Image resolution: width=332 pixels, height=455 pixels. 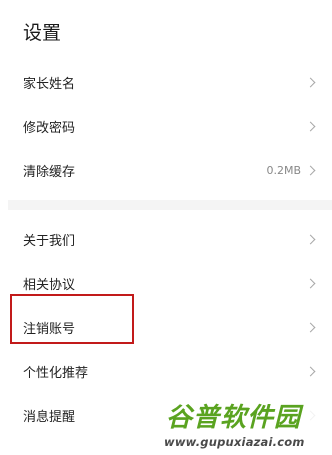 I want to click on settings-item-label: 修改密码, so click(x=49, y=128).